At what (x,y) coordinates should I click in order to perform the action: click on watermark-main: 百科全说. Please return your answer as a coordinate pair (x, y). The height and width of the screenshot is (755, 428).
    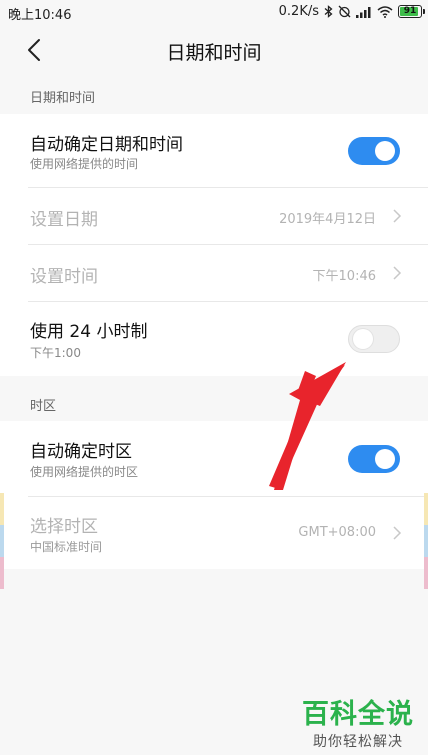
    Looking at the image, I should click on (358, 714).